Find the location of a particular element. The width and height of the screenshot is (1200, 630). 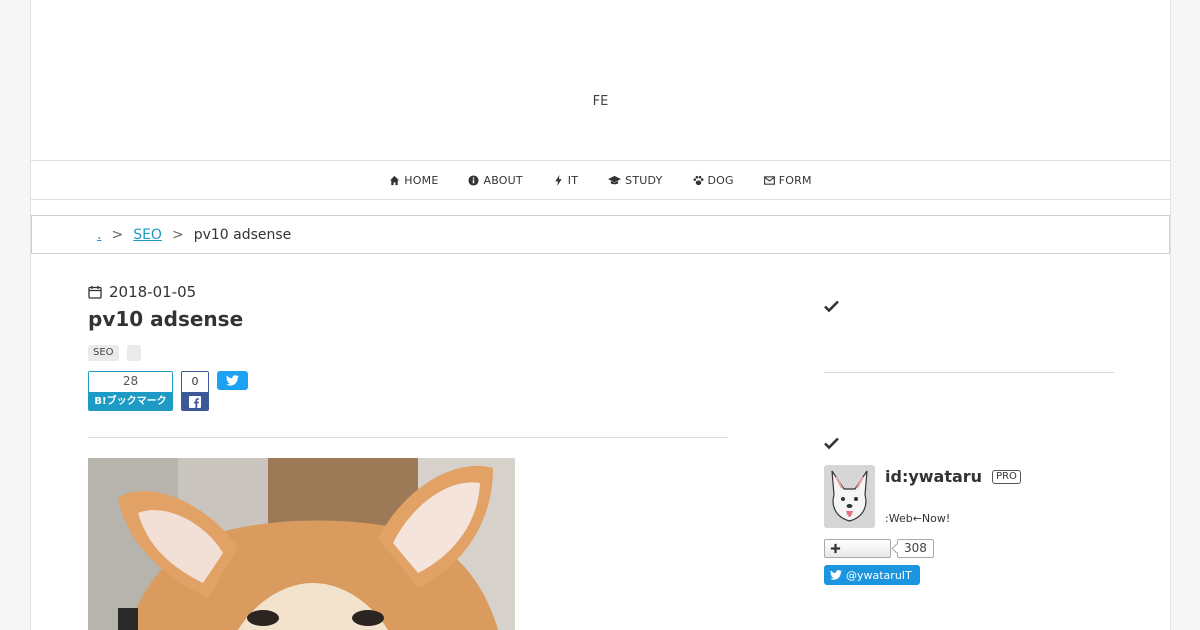

profile-user-id: id:ywataru is located at coordinates (933, 476).